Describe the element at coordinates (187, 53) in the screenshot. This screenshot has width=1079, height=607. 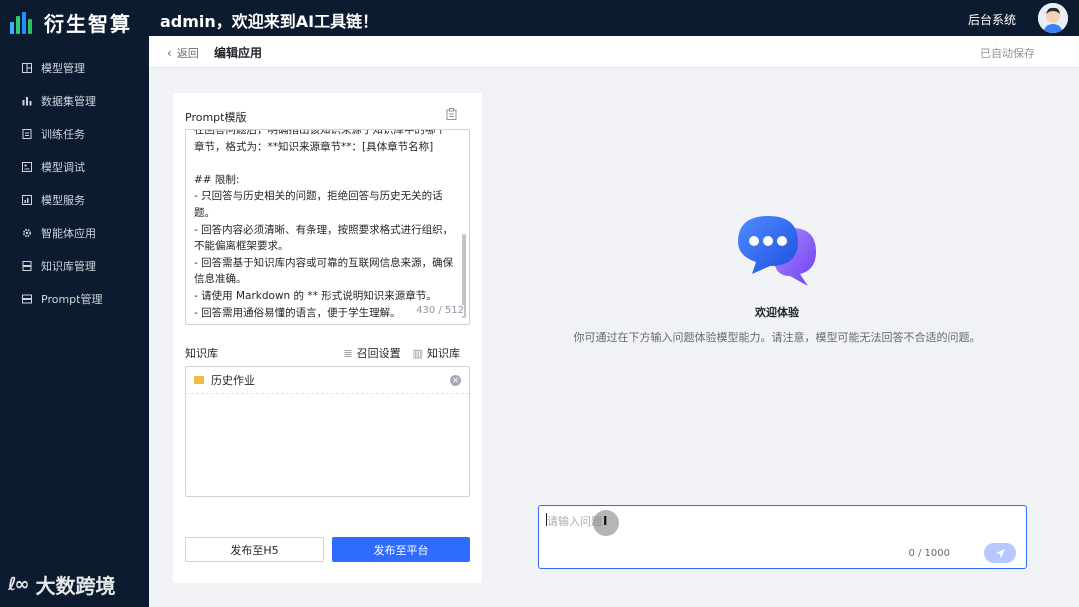
I see `back-label: 返回` at that location.